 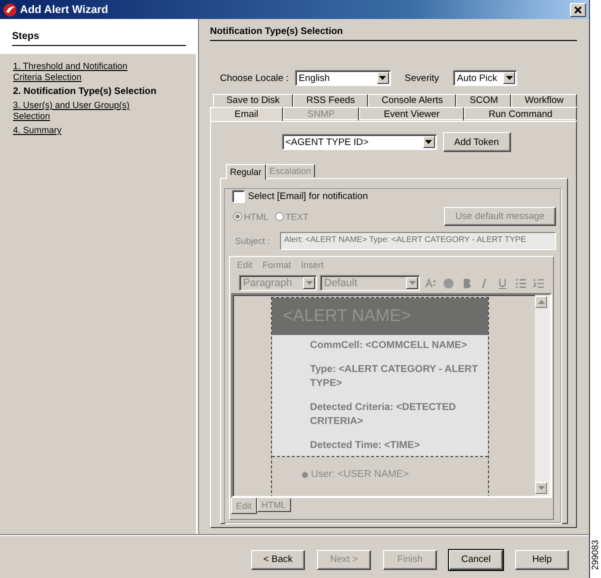 I want to click on scroll-up-icon, so click(x=541, y=302).